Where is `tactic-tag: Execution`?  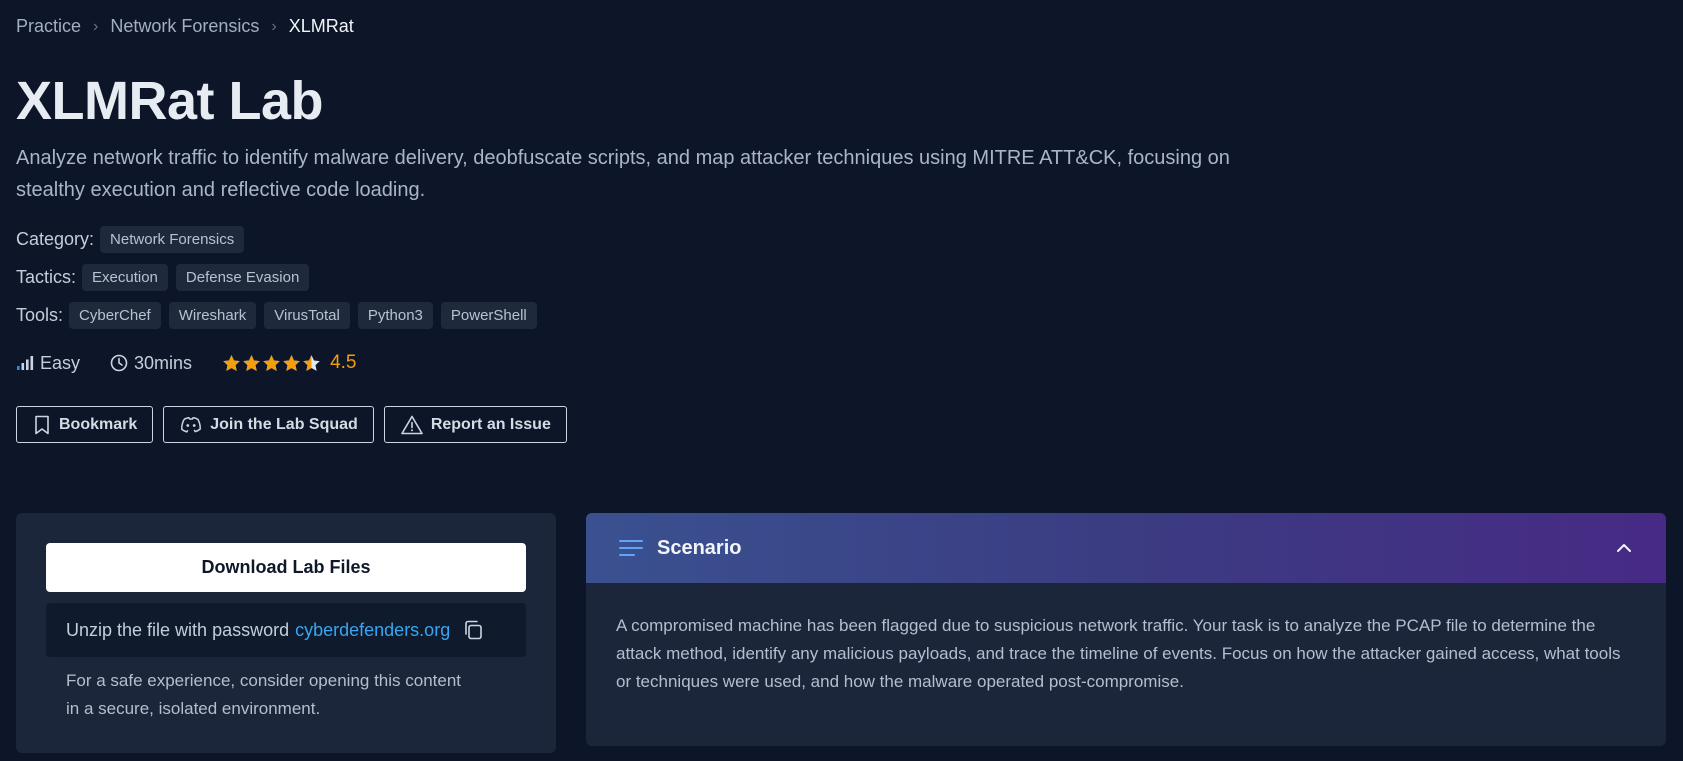
tactic-tag: Execution is located at coordinates (125, 277).